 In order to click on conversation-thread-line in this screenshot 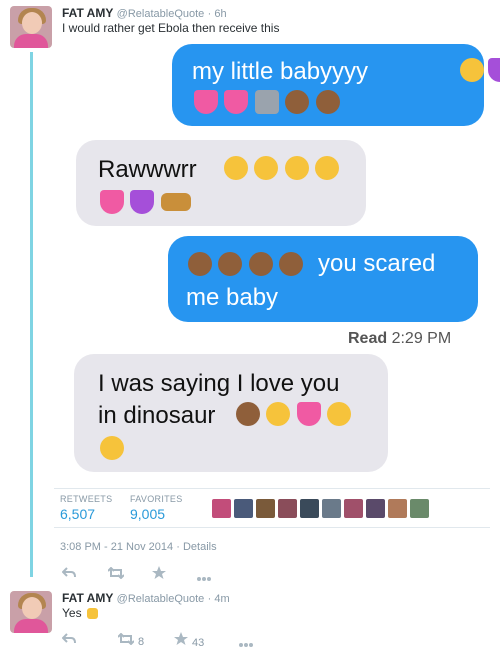, I will do `click(31, 314)`.